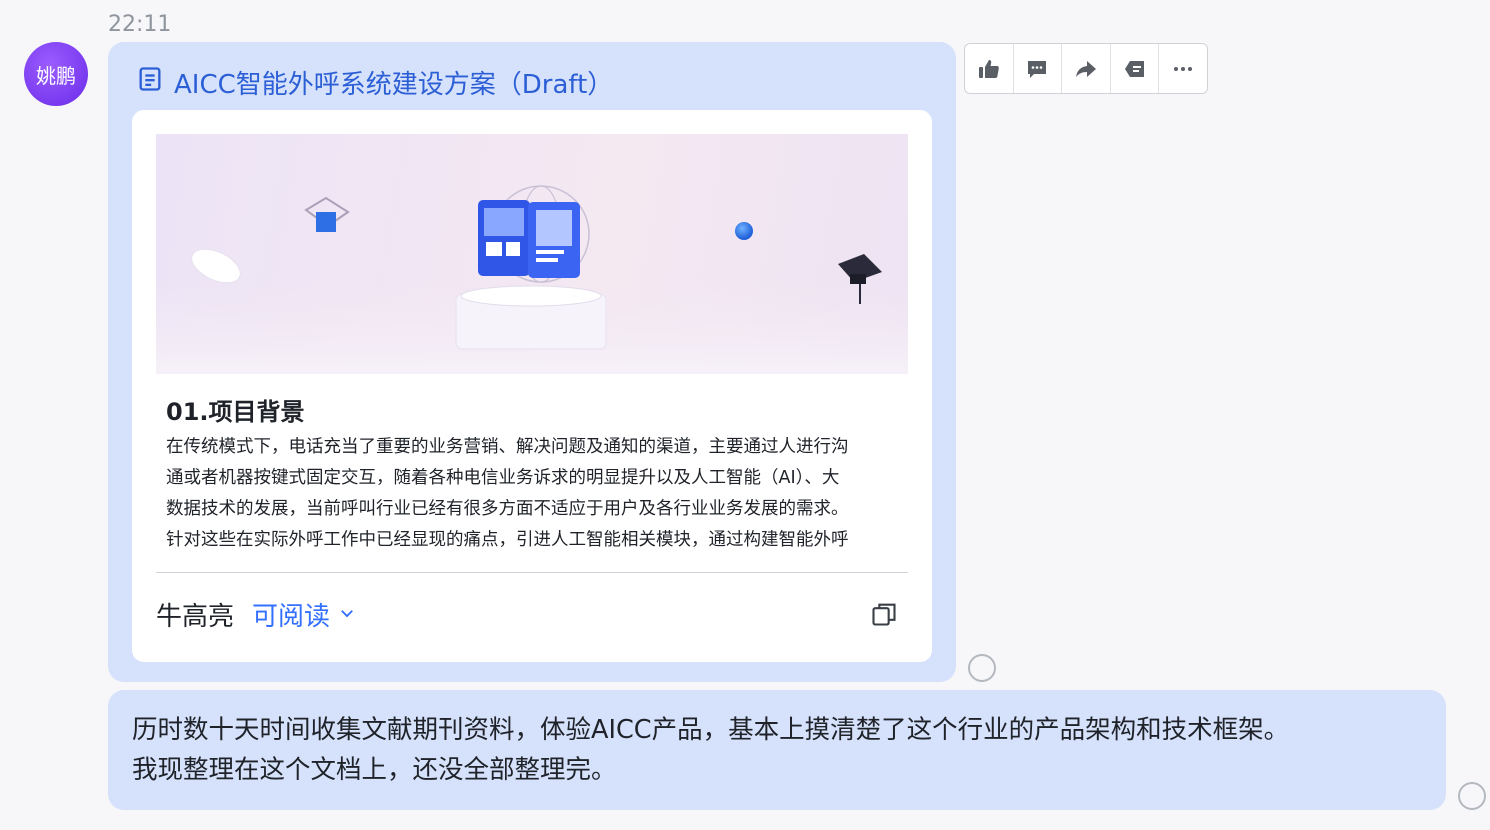 The image size is (1490, 830). Describe the element at coordinates (291, 616) in the screenshot. I see `permission-label: 可阅读` at that location.